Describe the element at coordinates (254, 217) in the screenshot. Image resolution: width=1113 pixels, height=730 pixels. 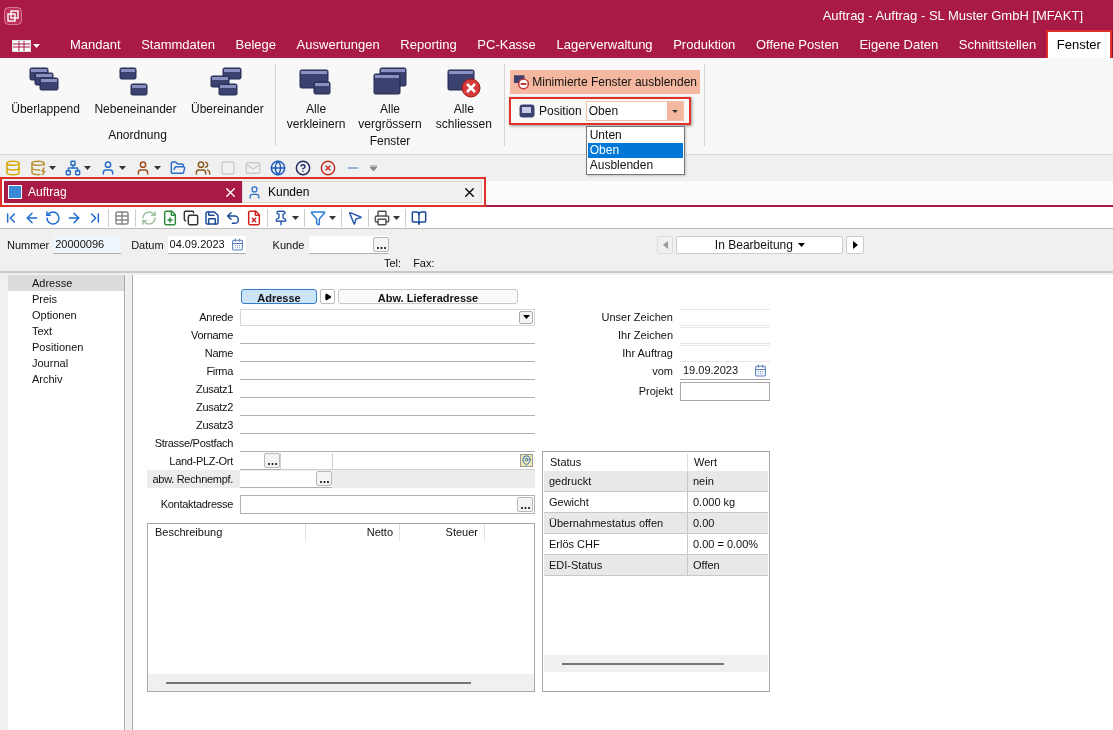
I see `delete-document-icon` at that location.